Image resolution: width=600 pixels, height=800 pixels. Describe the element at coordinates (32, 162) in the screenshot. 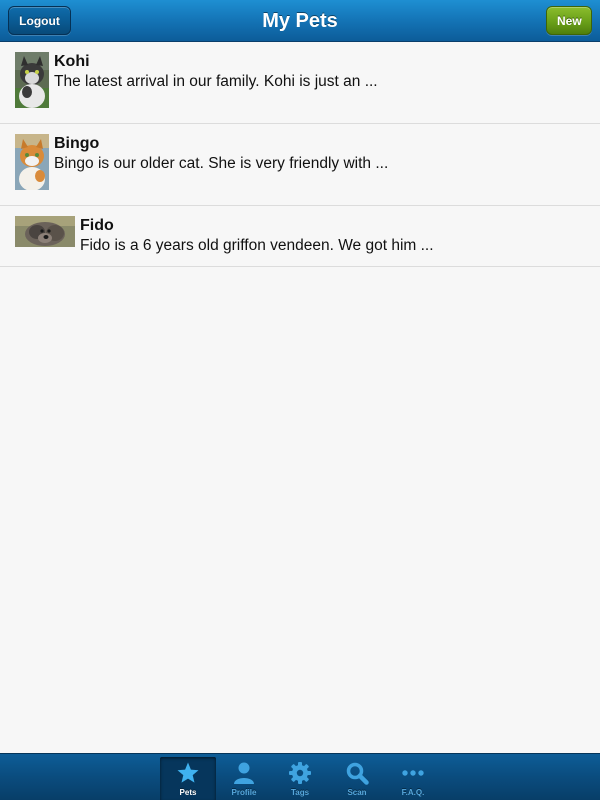

I see `pet-photo-bingo` at that location.